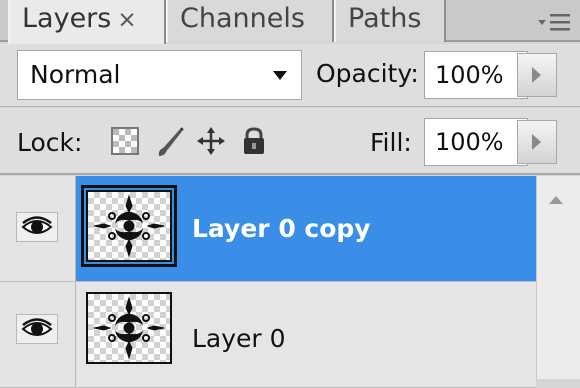 This screenshot has height=388, width=580. What do you see at coordinates (211, 141) in the screenshot?
I see `lock-position-icon` at bounding box center [211, 141].